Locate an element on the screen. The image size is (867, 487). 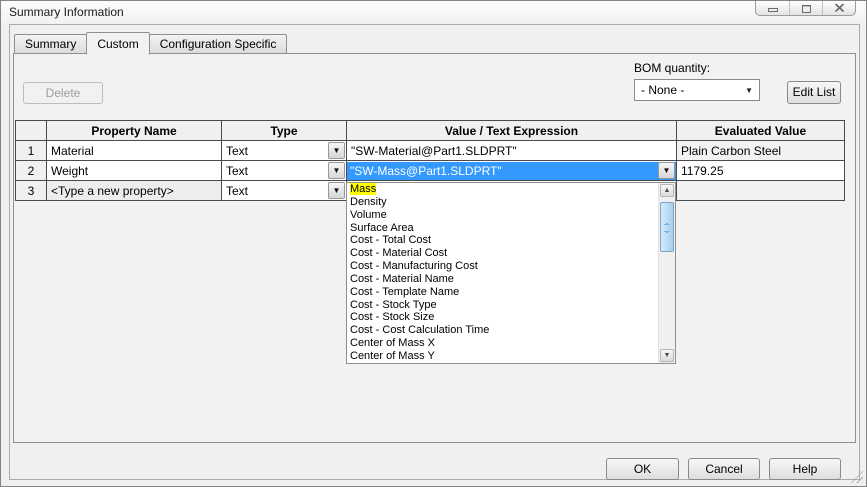
maximize-icon is located at coordinates (806, 9).